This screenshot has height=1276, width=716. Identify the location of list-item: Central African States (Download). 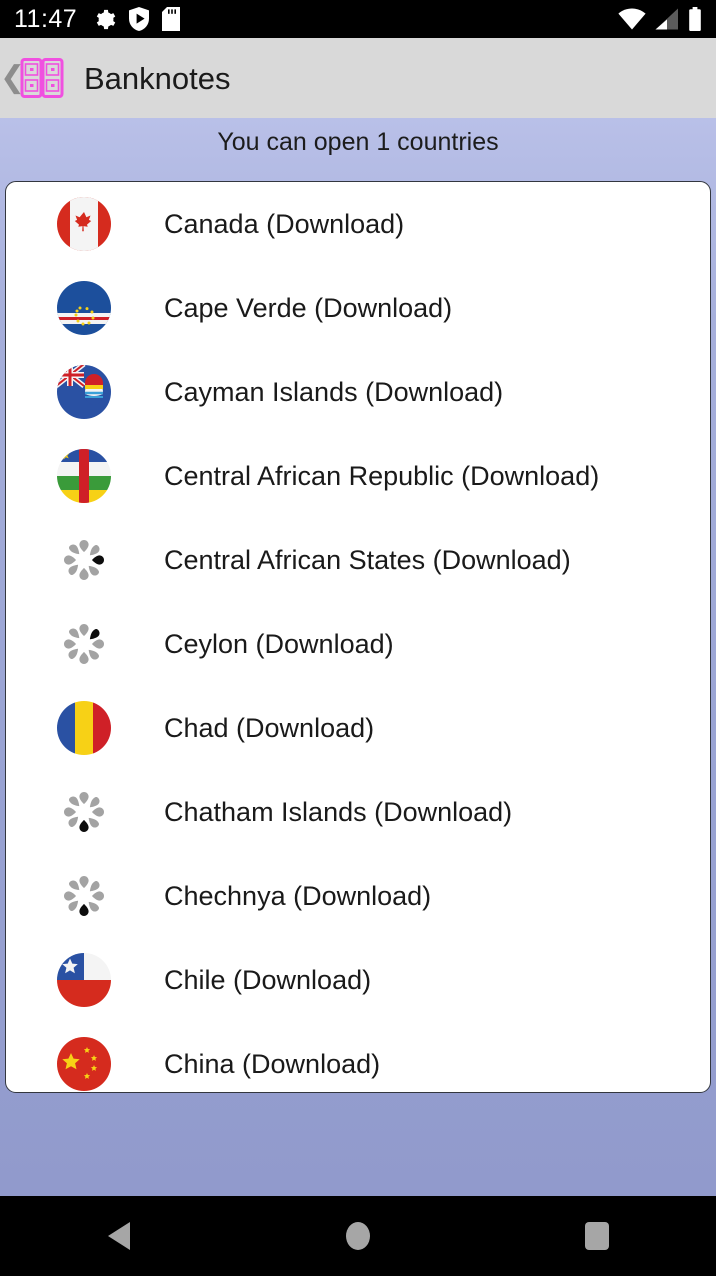
(358, 560).